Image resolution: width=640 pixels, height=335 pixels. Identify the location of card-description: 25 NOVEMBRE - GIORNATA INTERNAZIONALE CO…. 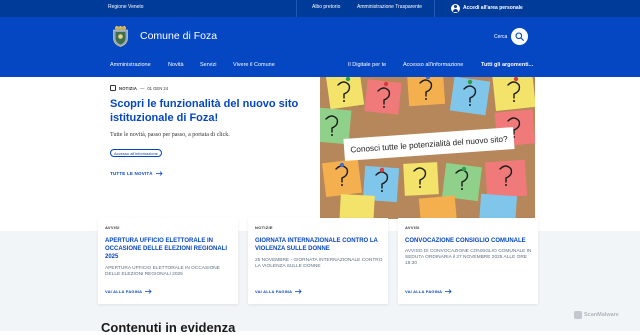
(319, 263).